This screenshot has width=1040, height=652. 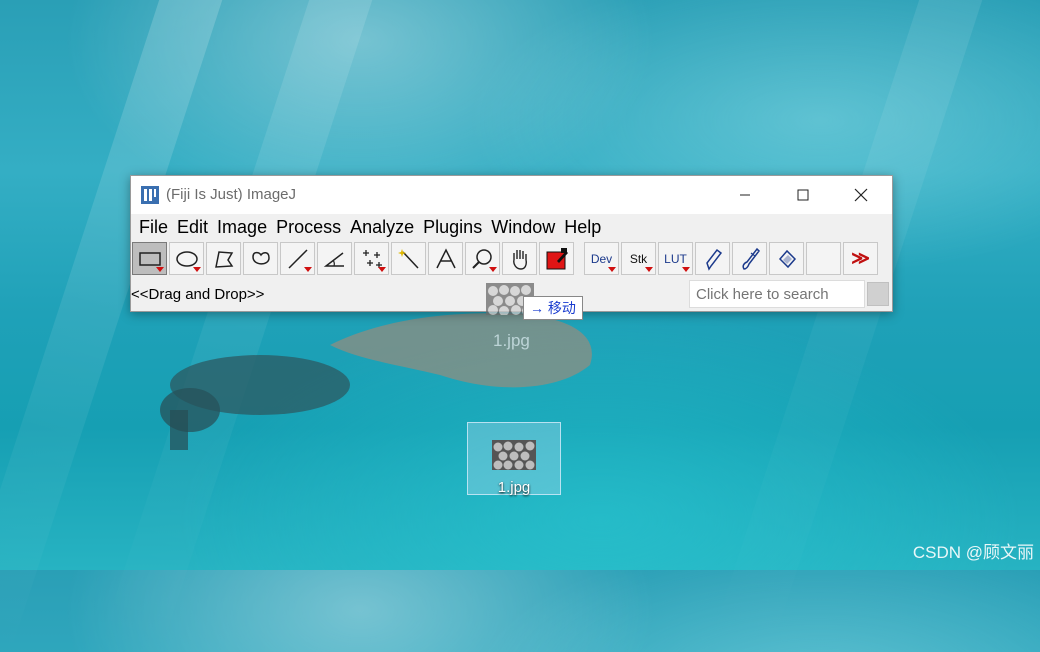 What do you see at coordinates (242, 227) in the screenshot?
I see `menu-image: Image` at bounding box center [242, 227].